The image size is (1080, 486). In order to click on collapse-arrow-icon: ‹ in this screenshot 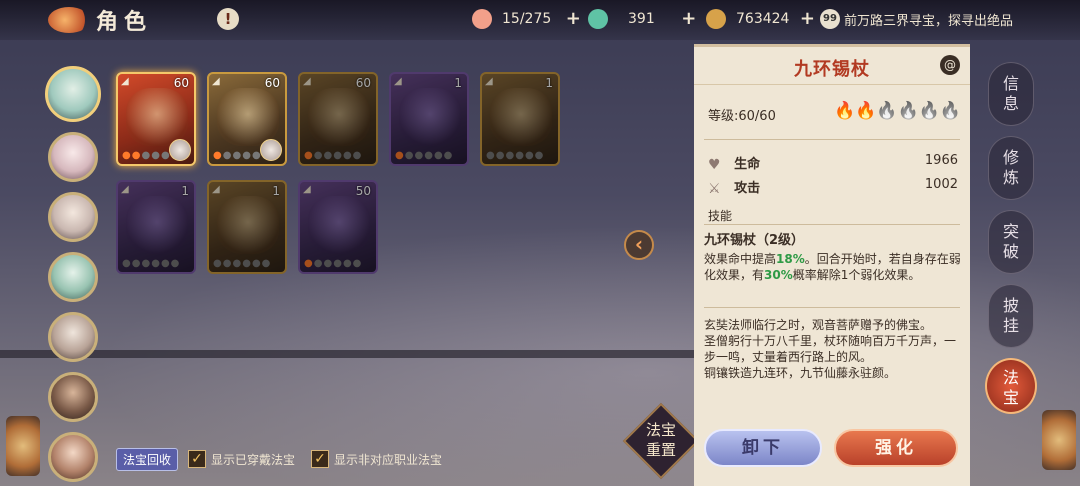, I will do `click(639, 245)`.